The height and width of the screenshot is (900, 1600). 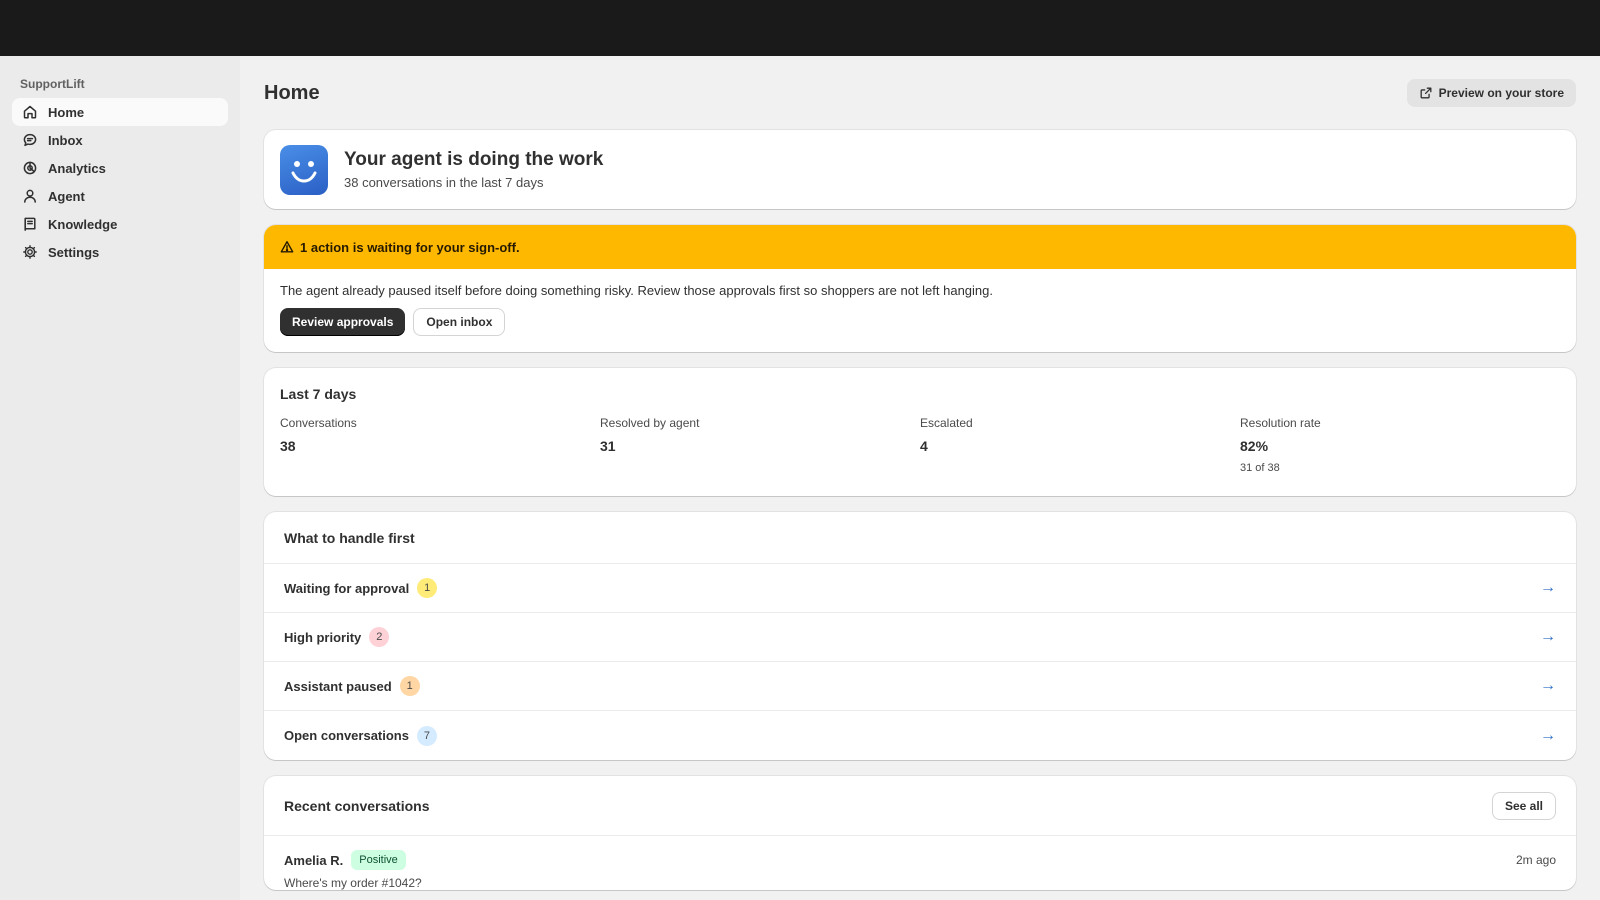 I want to click on sidebar-item-agent: Agent, so click(x=120, y=196).